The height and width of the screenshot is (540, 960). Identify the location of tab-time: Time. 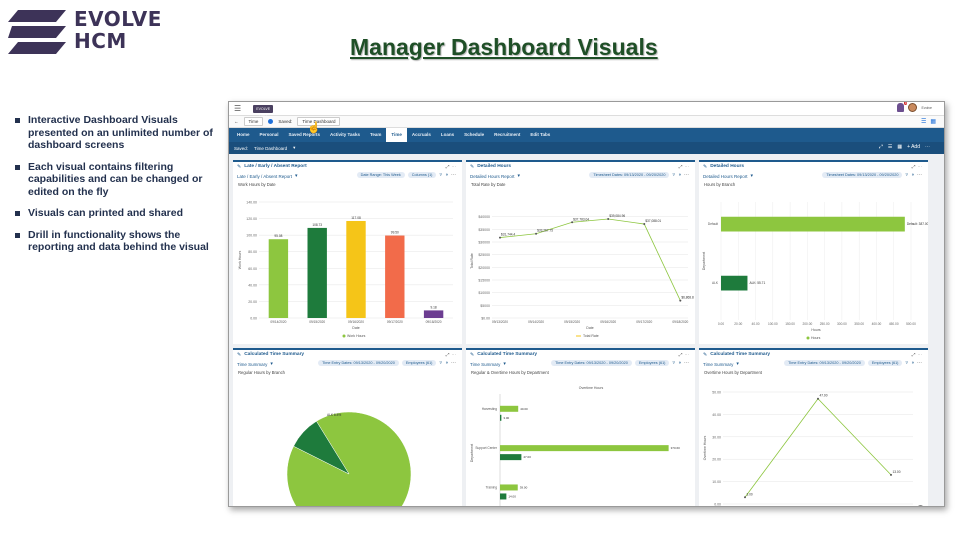
(396, 135).